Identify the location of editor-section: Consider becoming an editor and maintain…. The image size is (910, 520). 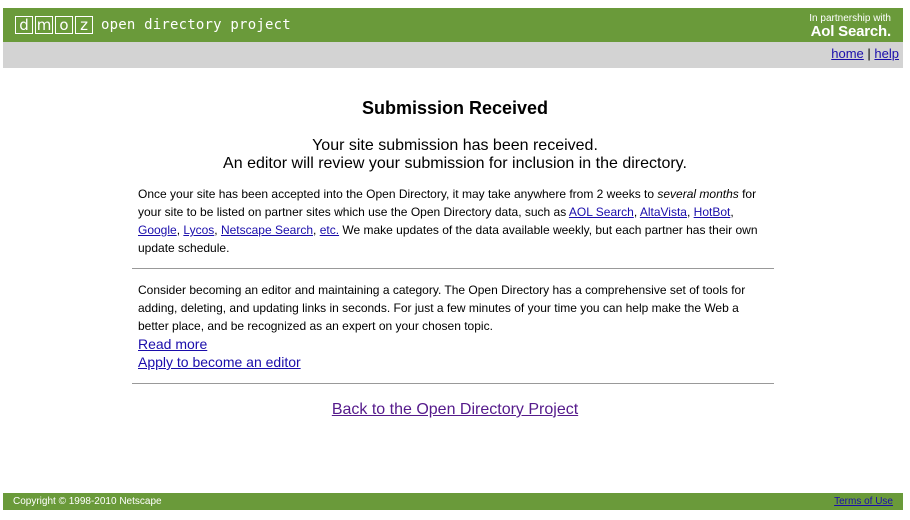
(455, 326).